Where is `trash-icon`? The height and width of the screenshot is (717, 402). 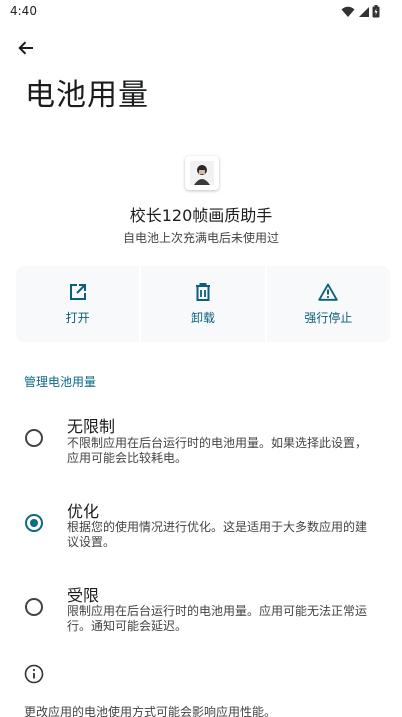
trash-icon is located at coordinates (202, 291).